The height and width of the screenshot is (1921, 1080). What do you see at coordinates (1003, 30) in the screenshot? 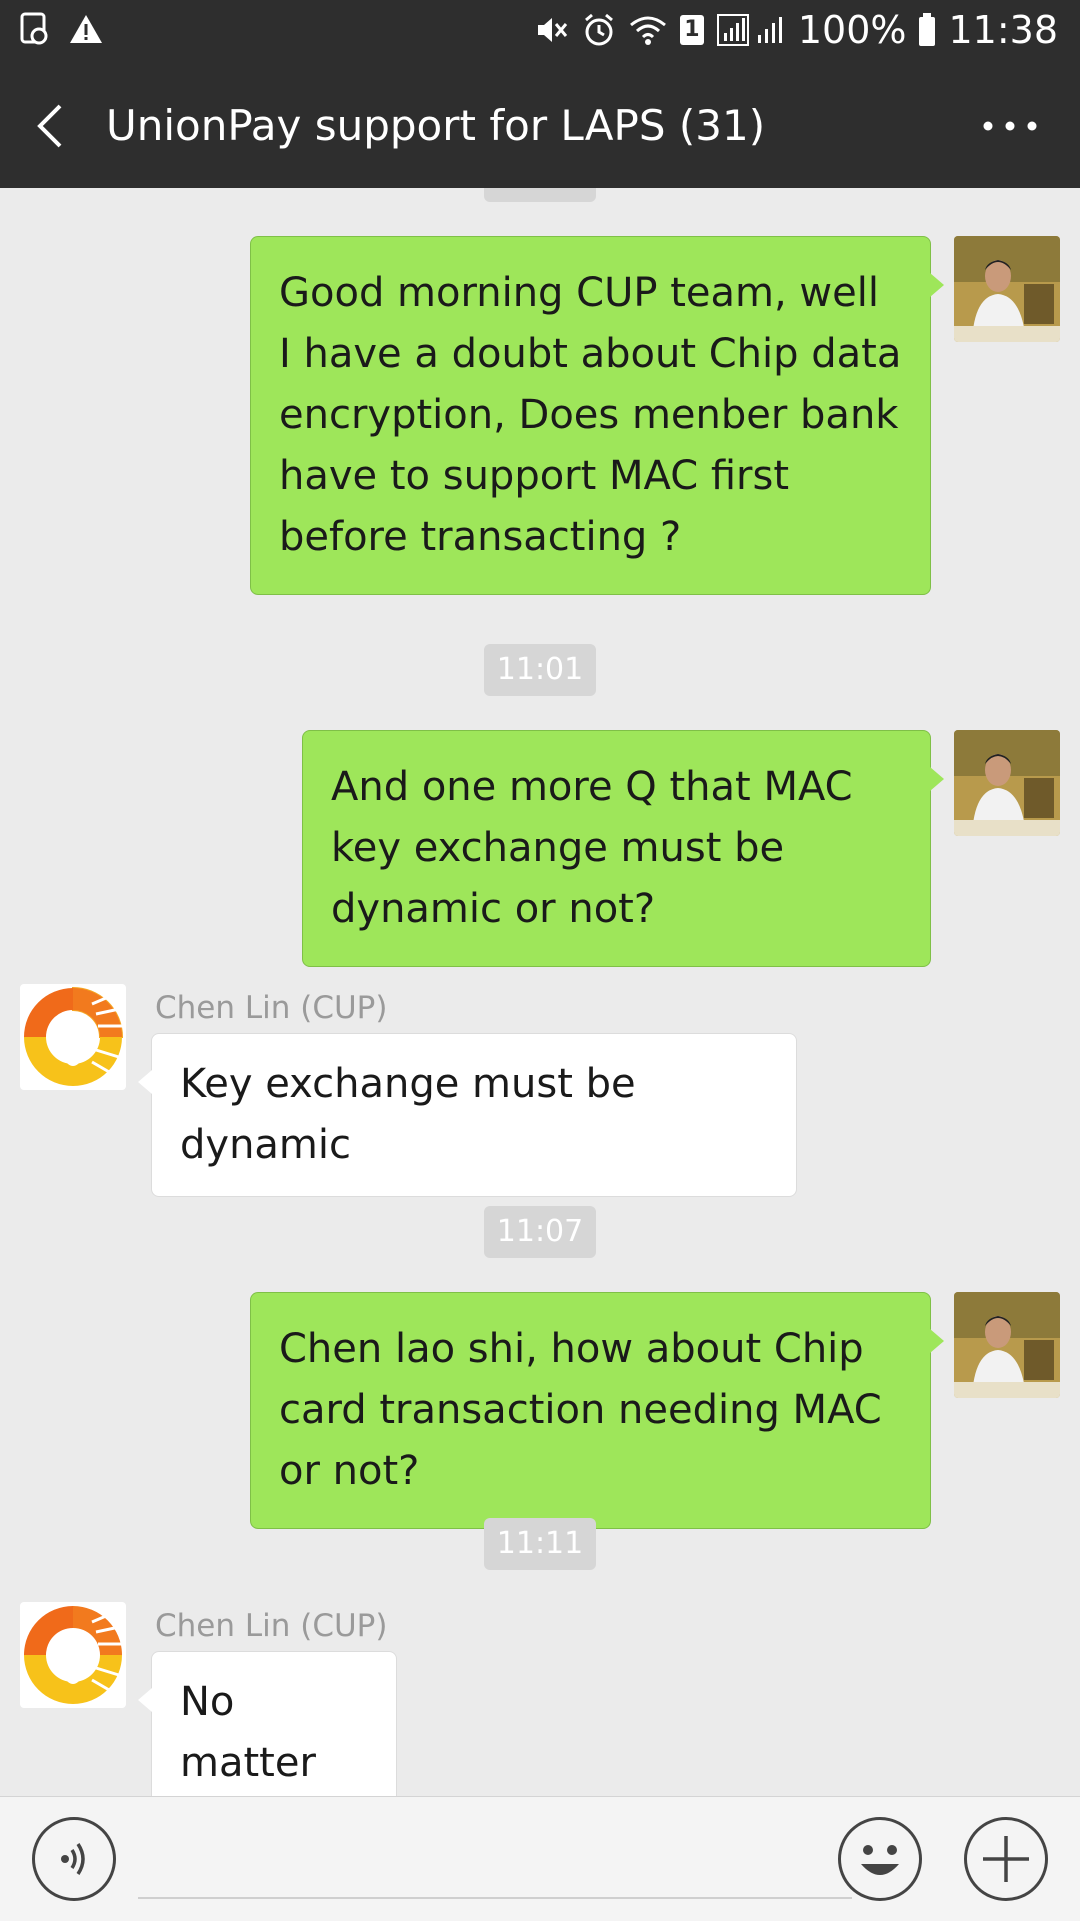
I see `clock: 11:38` at bounding box center [1003, 30].